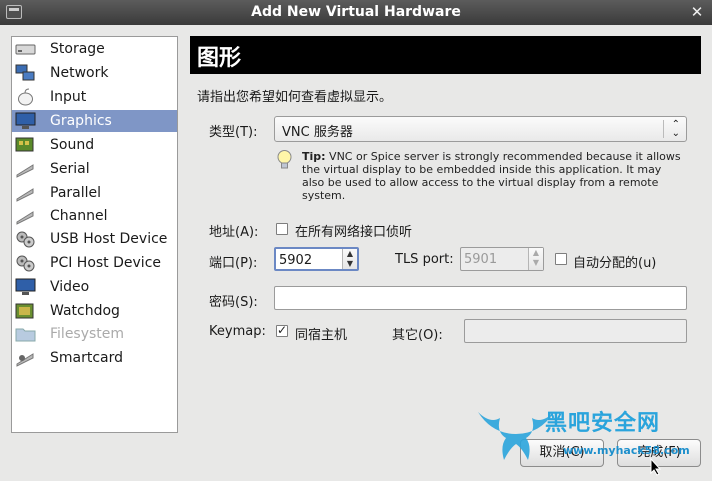  What do you see at coordinates (626, 450) in the screenshot?
I see `watermark-url: www.myhack58.com` at bounding box center [626, 450].